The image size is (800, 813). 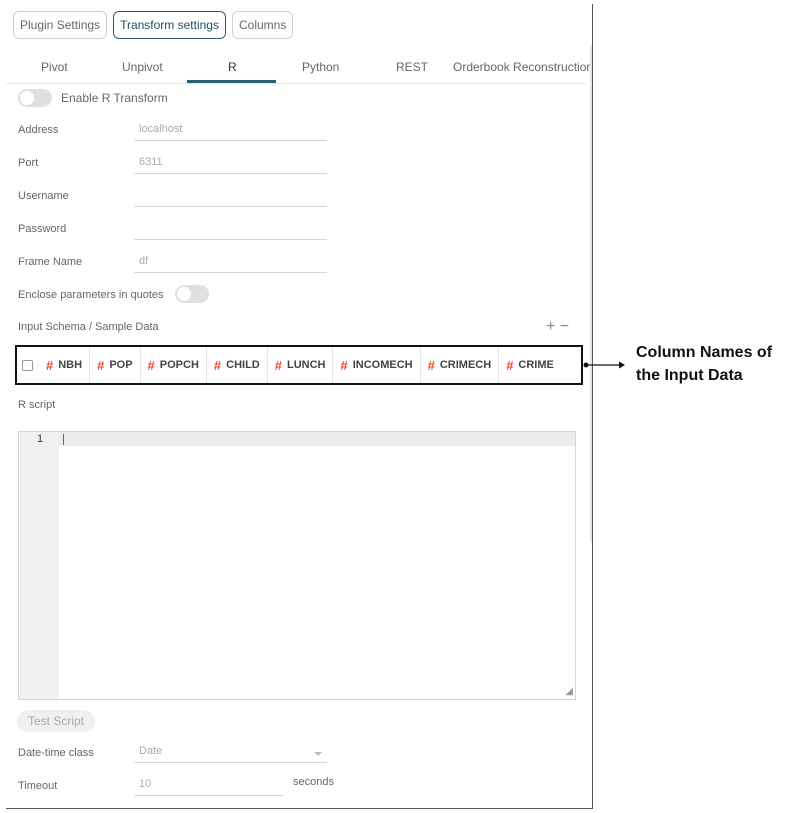 I want to click on tab-unpivot: Unpivot, so click(x=142, y=67).